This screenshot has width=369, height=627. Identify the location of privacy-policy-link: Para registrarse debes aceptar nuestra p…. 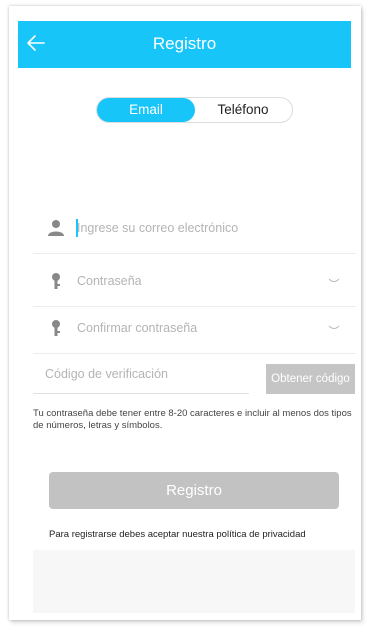
(177, 534).